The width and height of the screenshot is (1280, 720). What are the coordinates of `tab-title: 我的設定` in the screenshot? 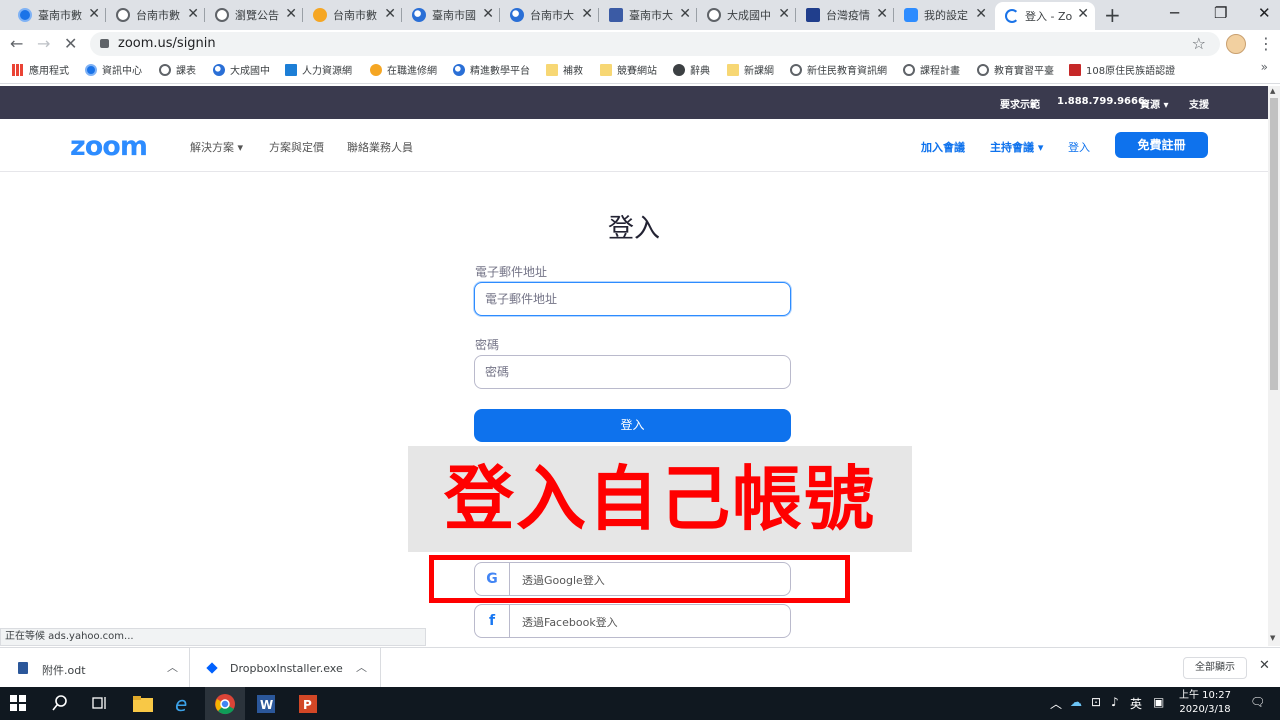 It's located at (946, 15).